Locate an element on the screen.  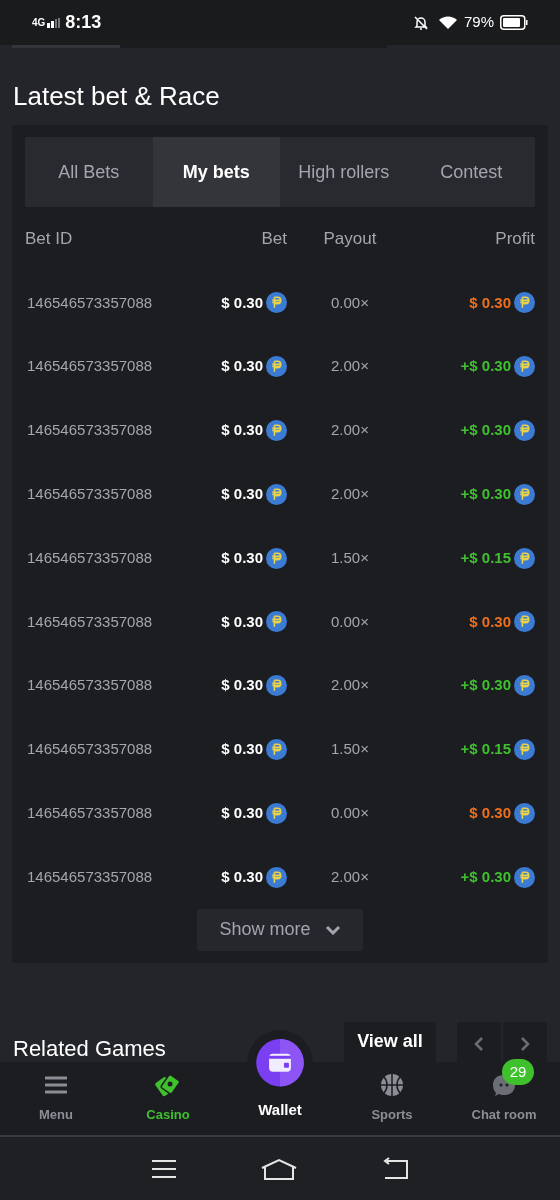
recent-apps-icon is located at coordinates (164, 1168).